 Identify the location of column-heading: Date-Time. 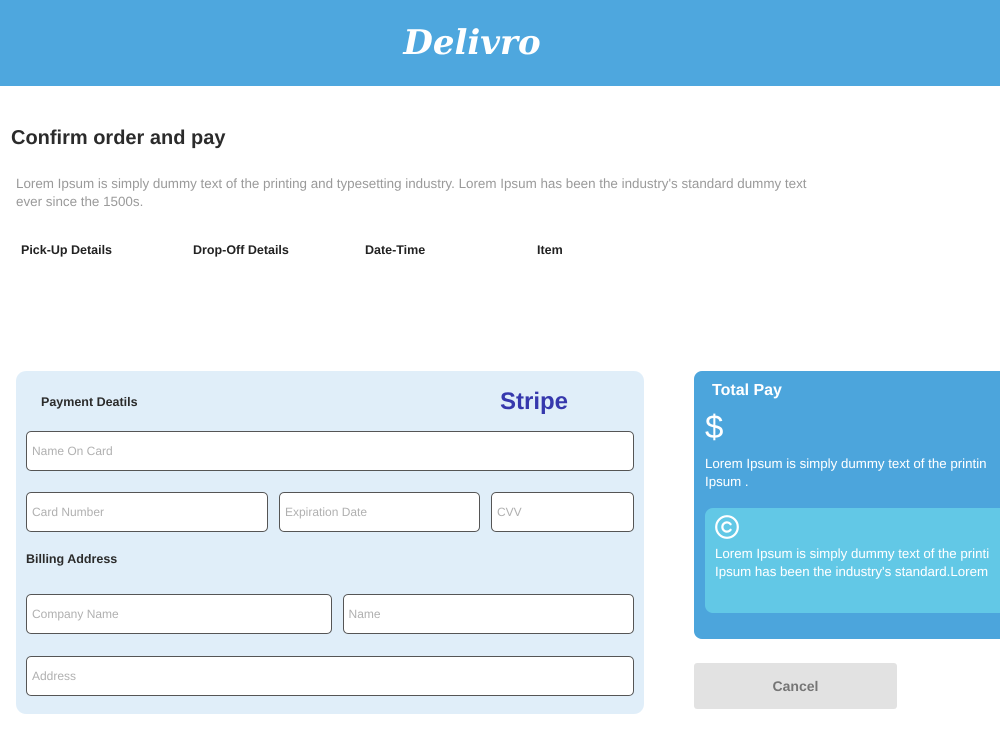
(395, 250).